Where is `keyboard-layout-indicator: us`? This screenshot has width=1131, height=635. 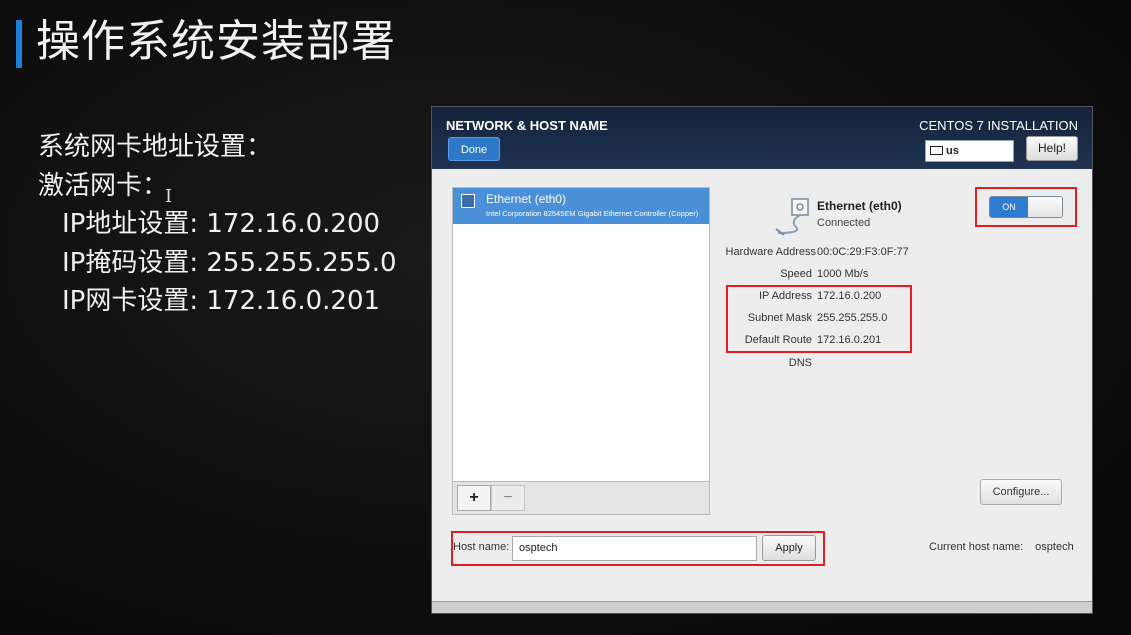 keyboard-layout-indicator: us is located at coordinates (969, 151).